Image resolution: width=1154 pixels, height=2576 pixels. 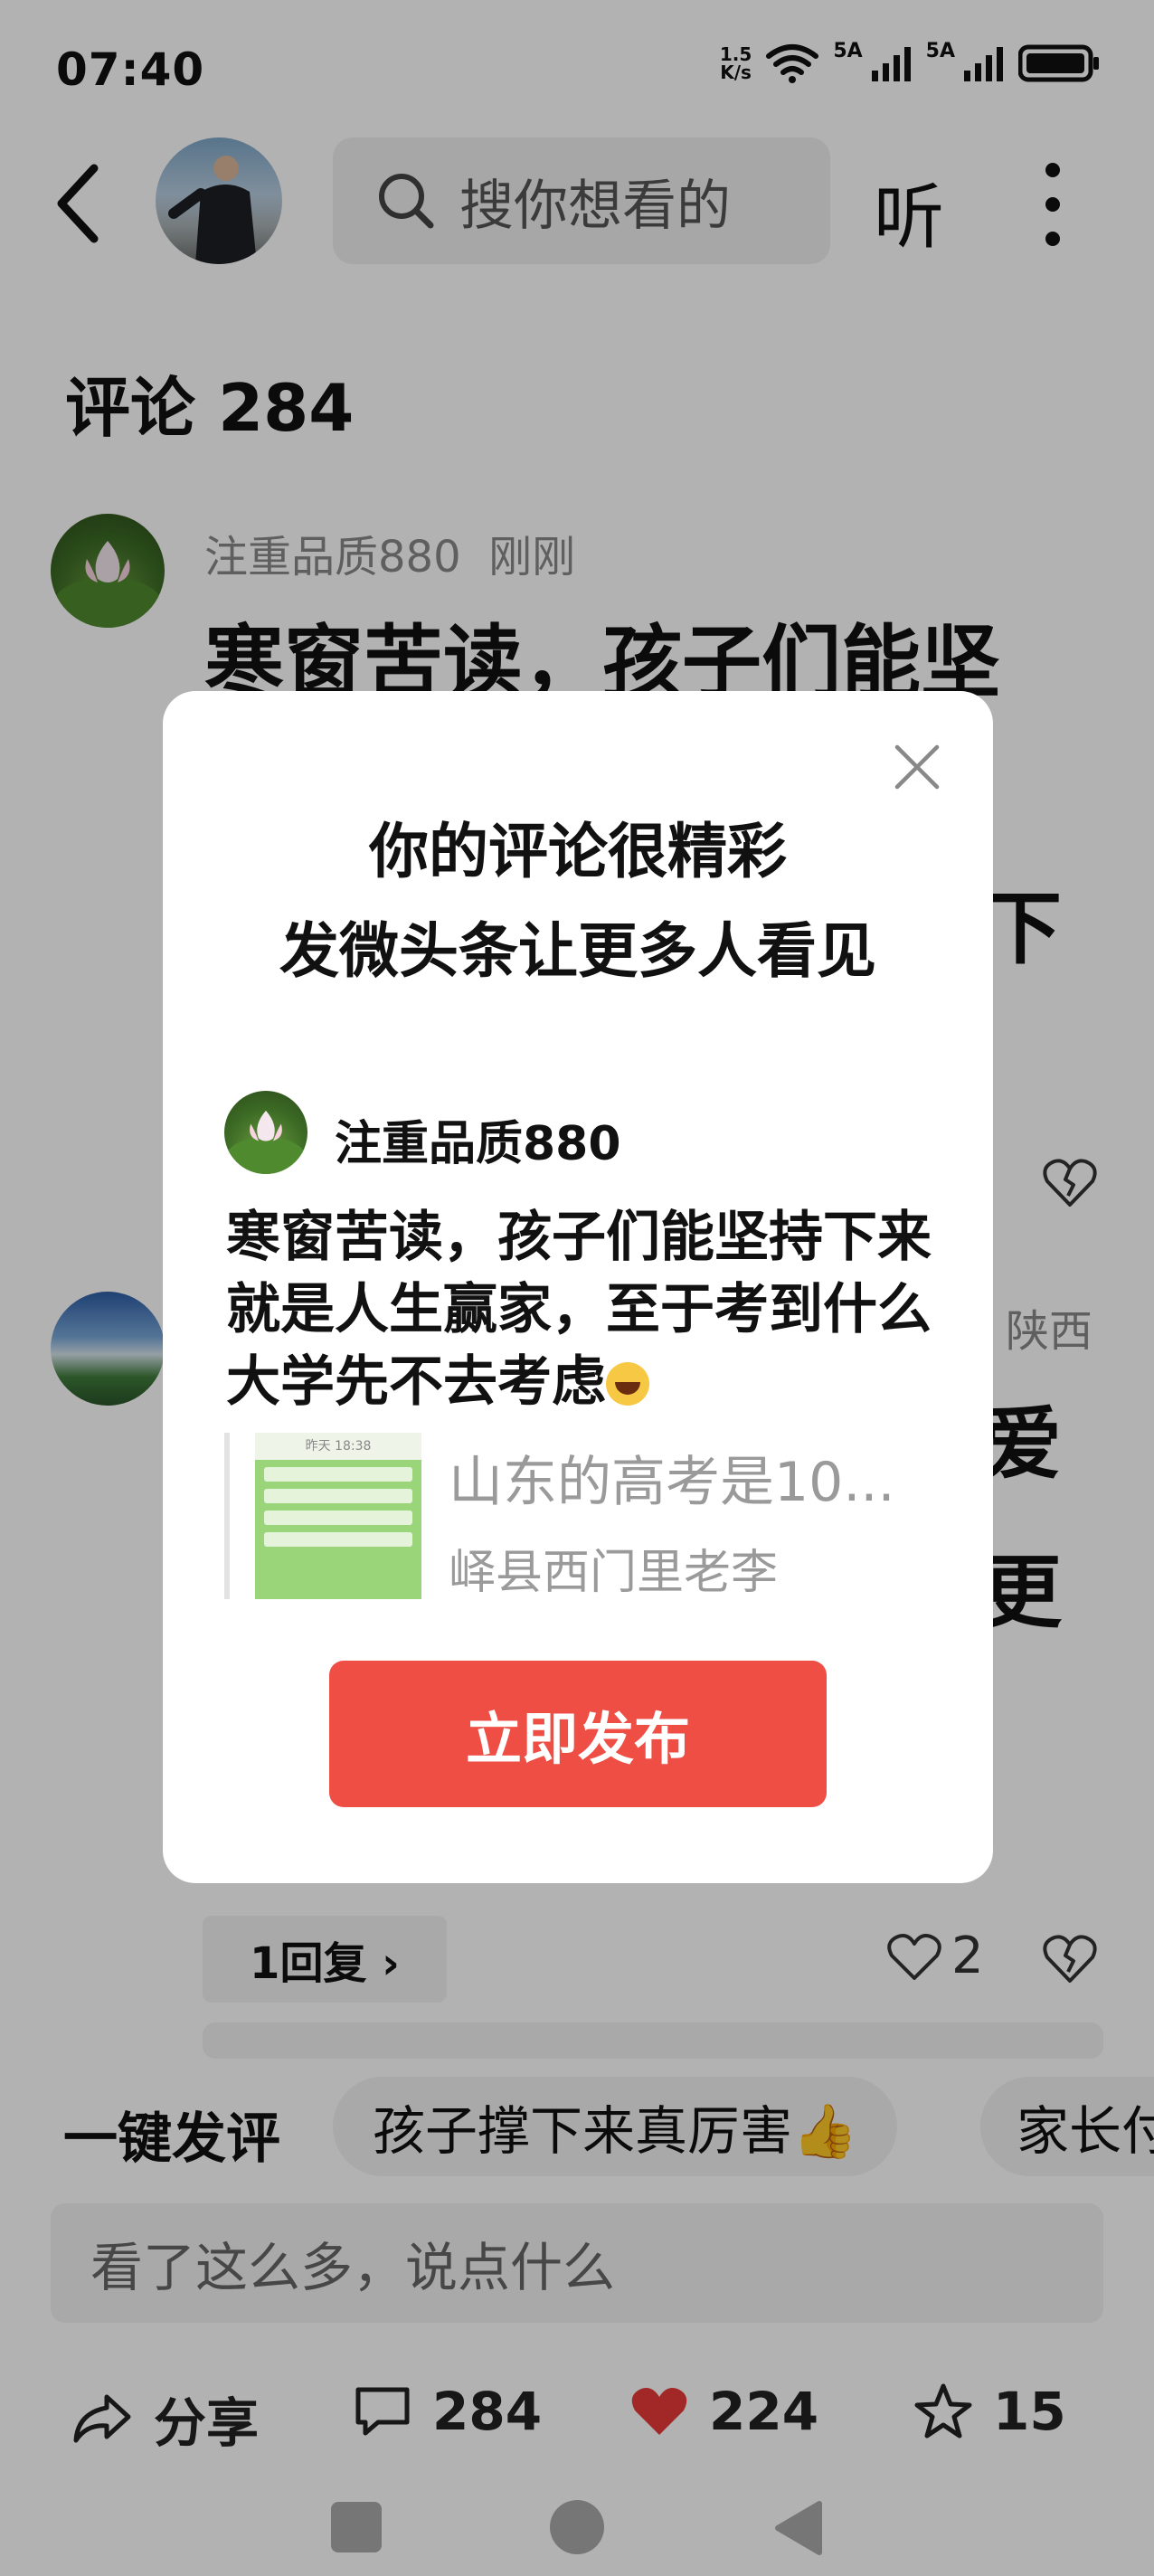 I want to click on dialog-title-line1: 你的评论很精彩, so click(x=578, y=851).